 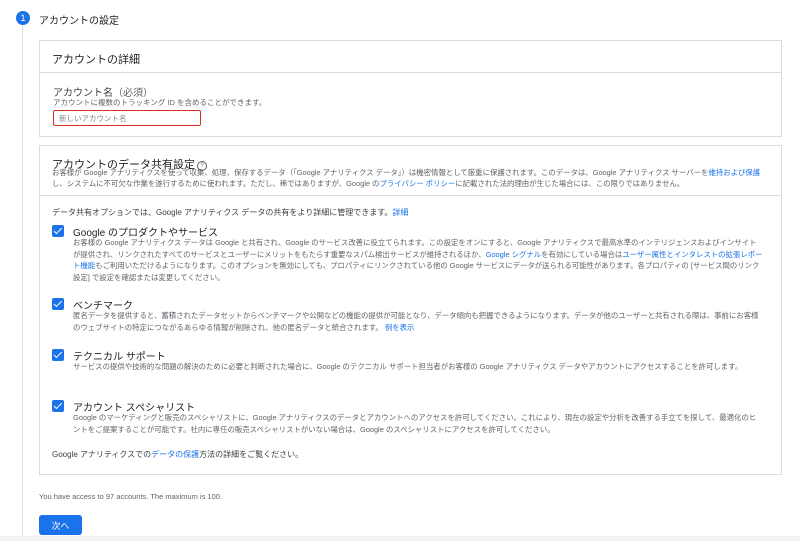 What do you see at coordinates (513, 254) in the screenshot?
I see `google-signals-link: Google シグナル` at bounding box center [513, 254].